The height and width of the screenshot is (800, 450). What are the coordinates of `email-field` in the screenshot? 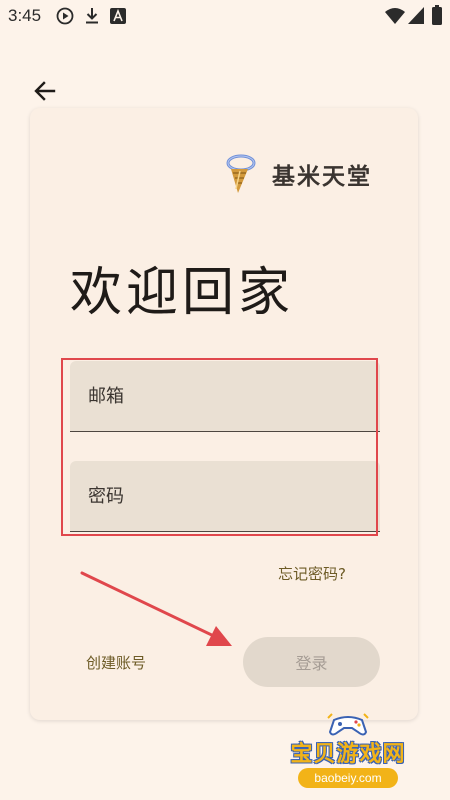 It's located at (225, 396).